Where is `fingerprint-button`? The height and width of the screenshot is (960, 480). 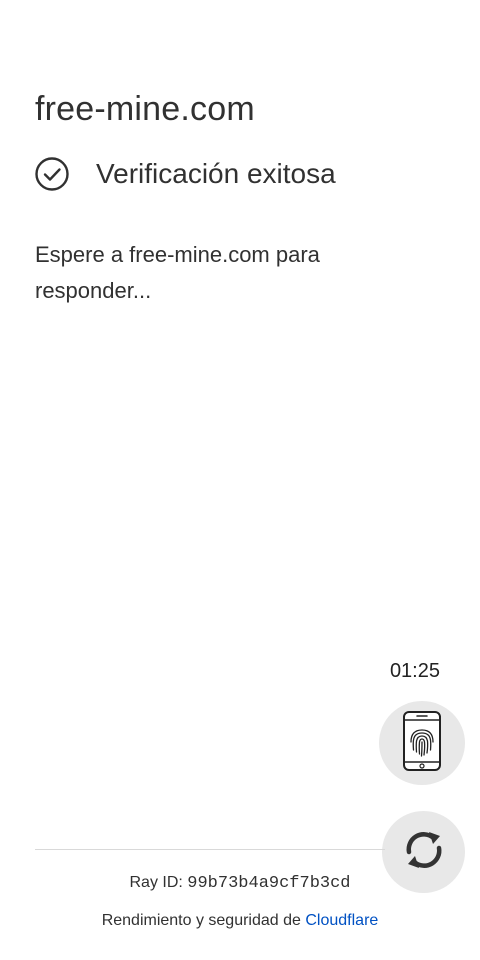 fingerprint-button is located at coordinates (422, 743).